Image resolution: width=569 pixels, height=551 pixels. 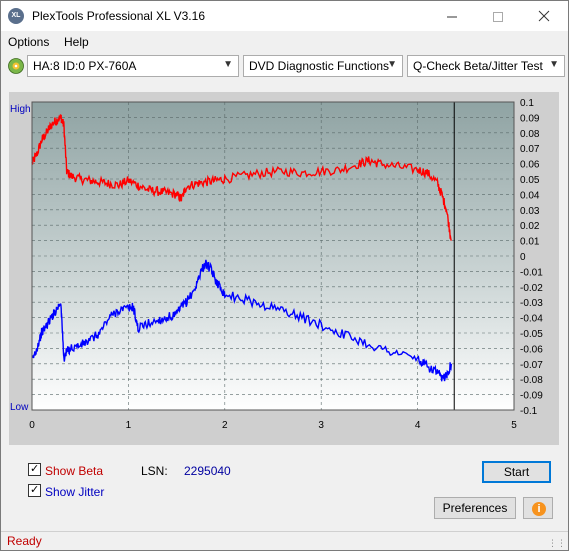 I want to click on start-button-label: Start, so click(x=516, y=472).